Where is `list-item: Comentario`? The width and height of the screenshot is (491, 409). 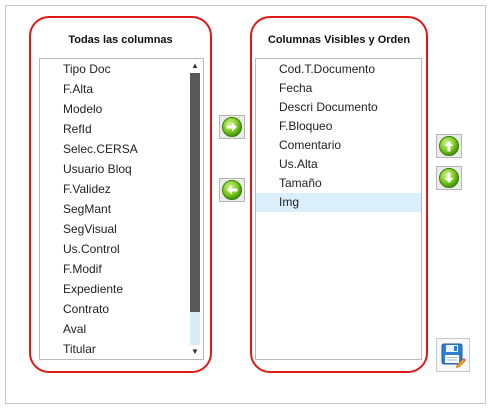 list-item: Comentario is located at coordinates (338, 145).